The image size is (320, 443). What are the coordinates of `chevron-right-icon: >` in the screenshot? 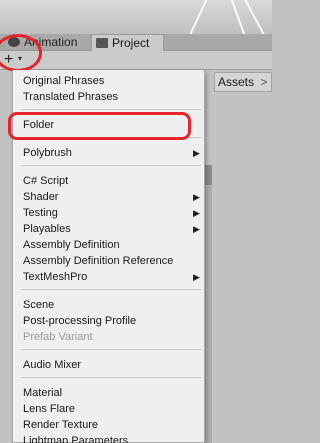 It's located at (264, 82).